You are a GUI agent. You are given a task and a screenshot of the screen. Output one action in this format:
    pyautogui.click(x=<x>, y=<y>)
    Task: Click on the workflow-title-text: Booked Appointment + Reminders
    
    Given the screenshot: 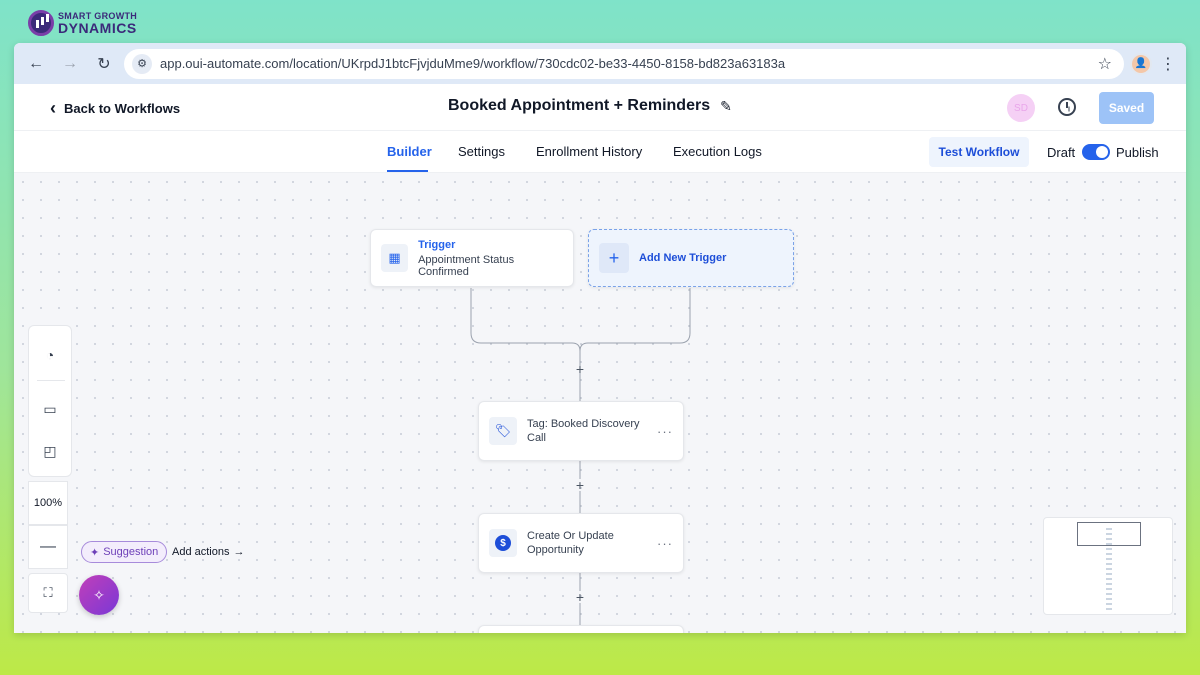 What is the action you would take?
    pyautogui.click(x=579, y=105)
    